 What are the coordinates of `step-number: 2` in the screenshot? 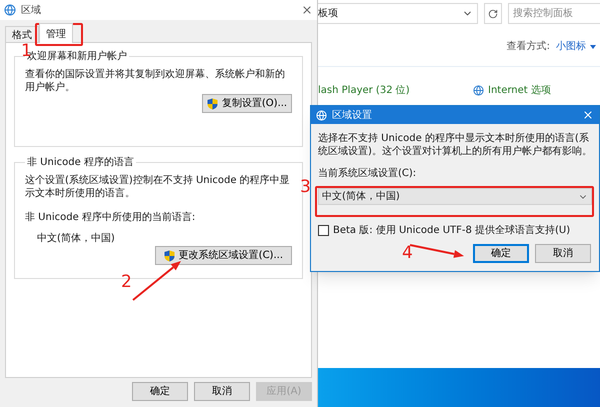 It's located at (126, 282).